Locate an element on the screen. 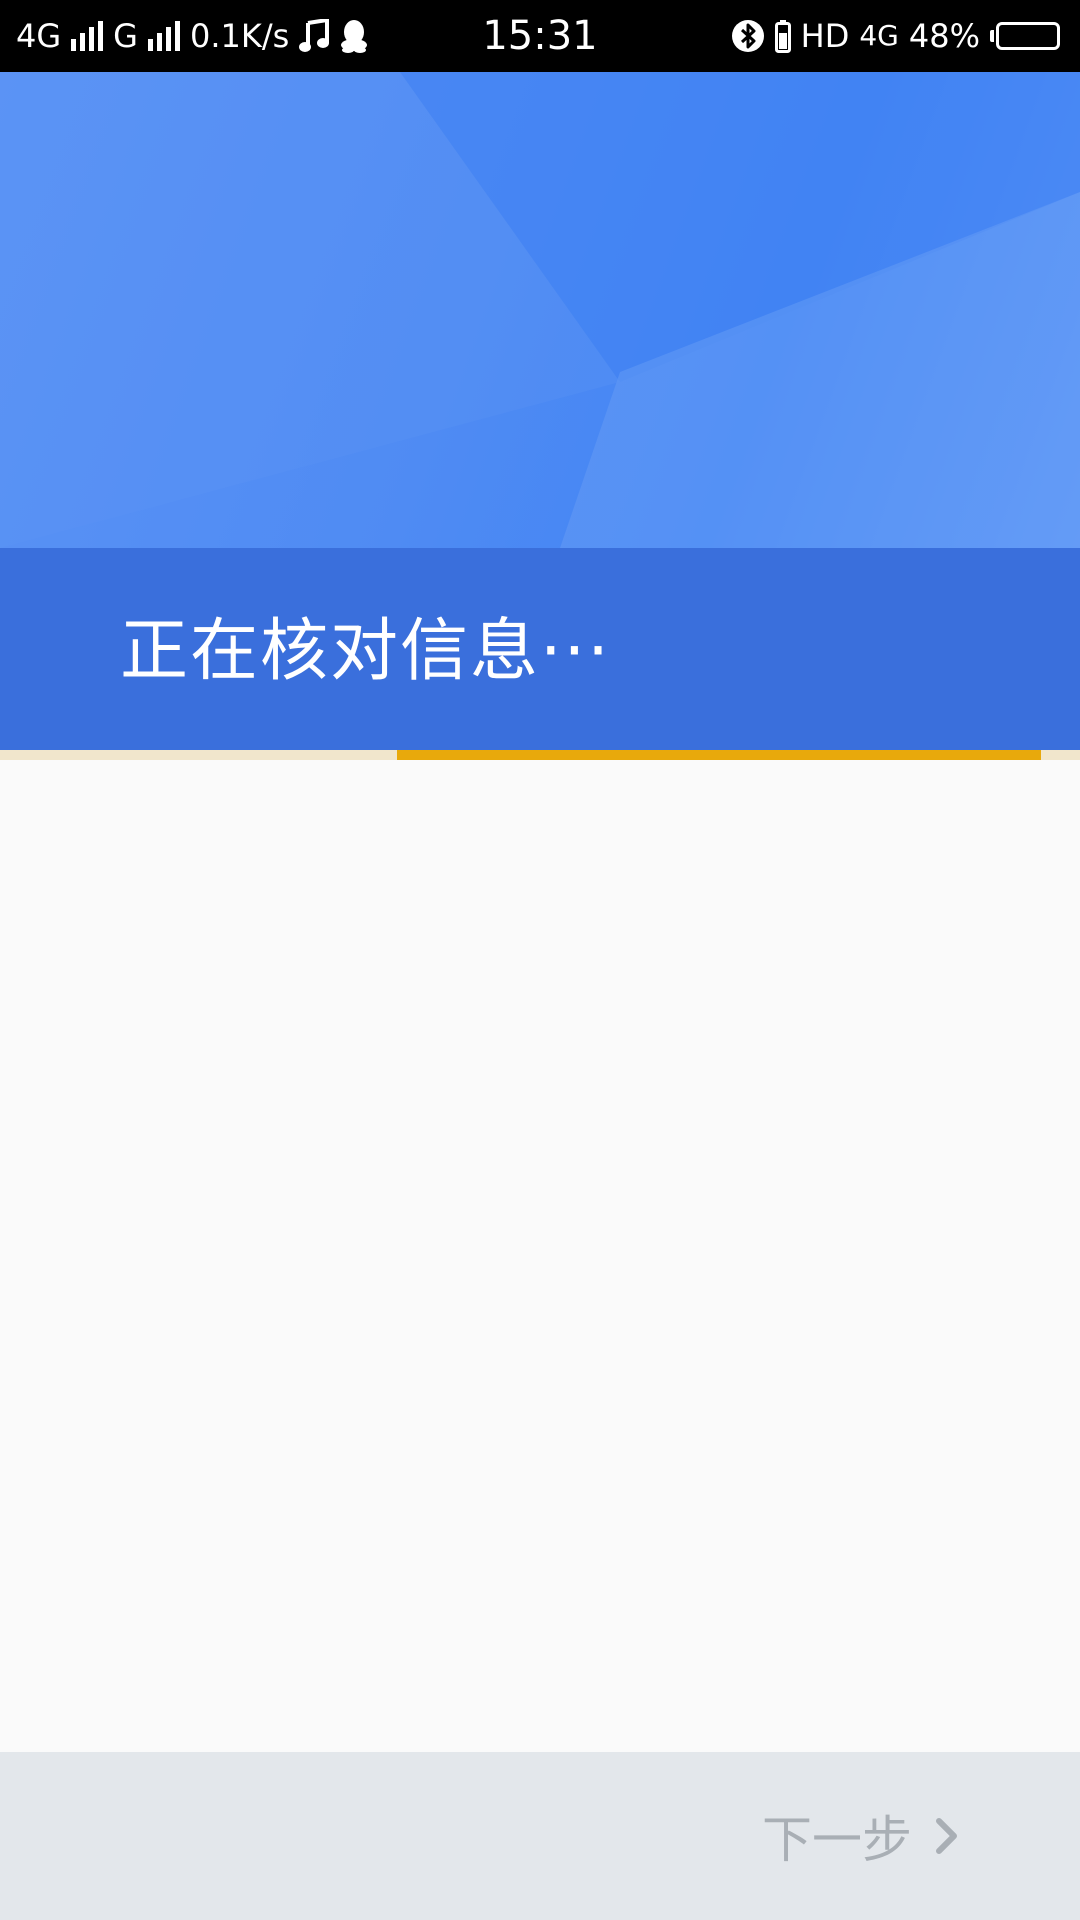 This screenshot has height=1920, width=1080. status-bar: 4G G 0.1K/s 15:31 HD 4G 48% is located at coordinates (540, 36).